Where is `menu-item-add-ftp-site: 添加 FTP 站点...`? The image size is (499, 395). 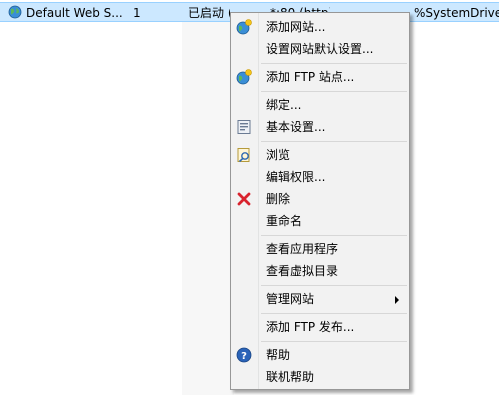
menu-item-add-ftp-site: 添加 FTP 站点... is located at coordinates (320, 77).